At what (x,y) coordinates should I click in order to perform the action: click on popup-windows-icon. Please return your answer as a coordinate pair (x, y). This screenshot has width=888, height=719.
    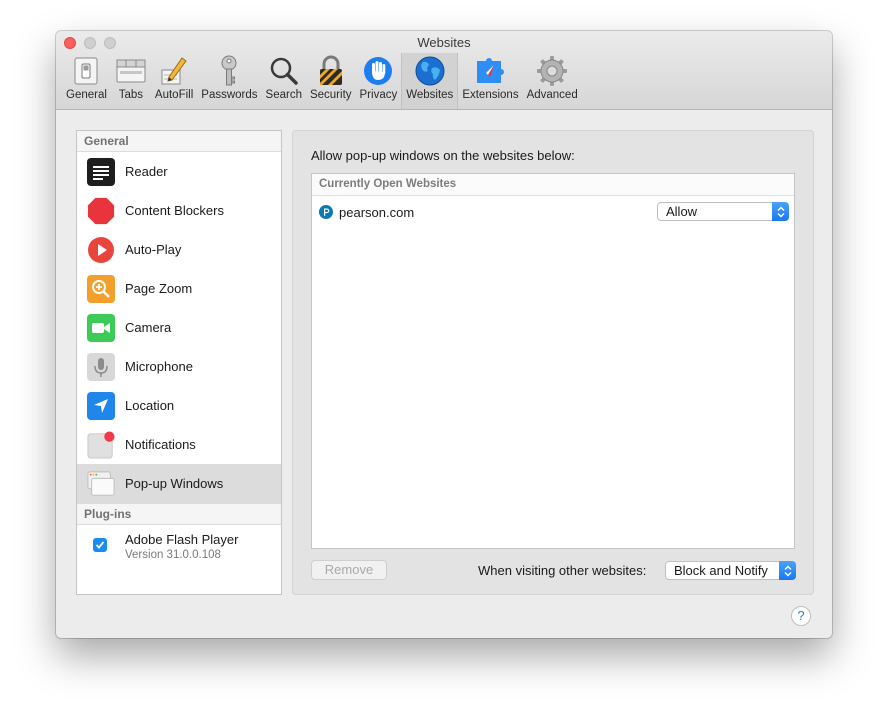
    Looking at the image, I should click on (101, 484).